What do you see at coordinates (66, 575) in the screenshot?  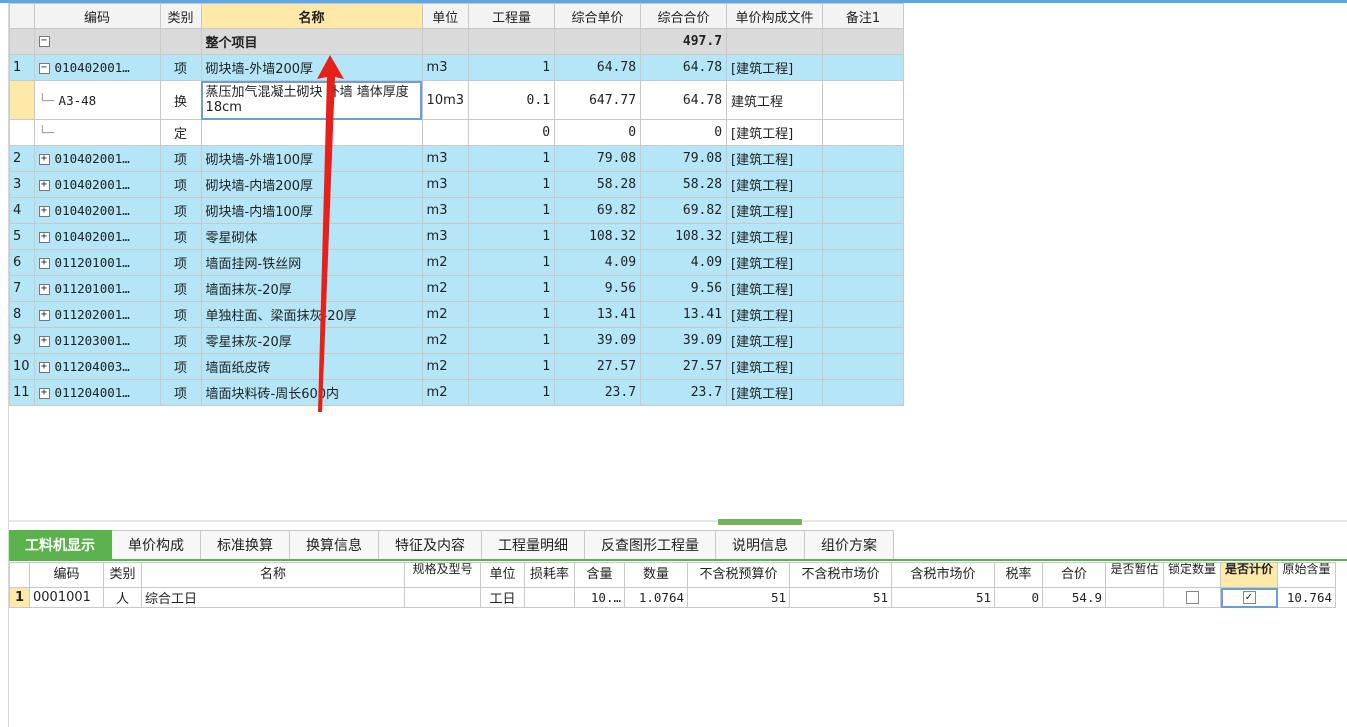 I see `header-code: 编码` at bounding box center [66, 575].